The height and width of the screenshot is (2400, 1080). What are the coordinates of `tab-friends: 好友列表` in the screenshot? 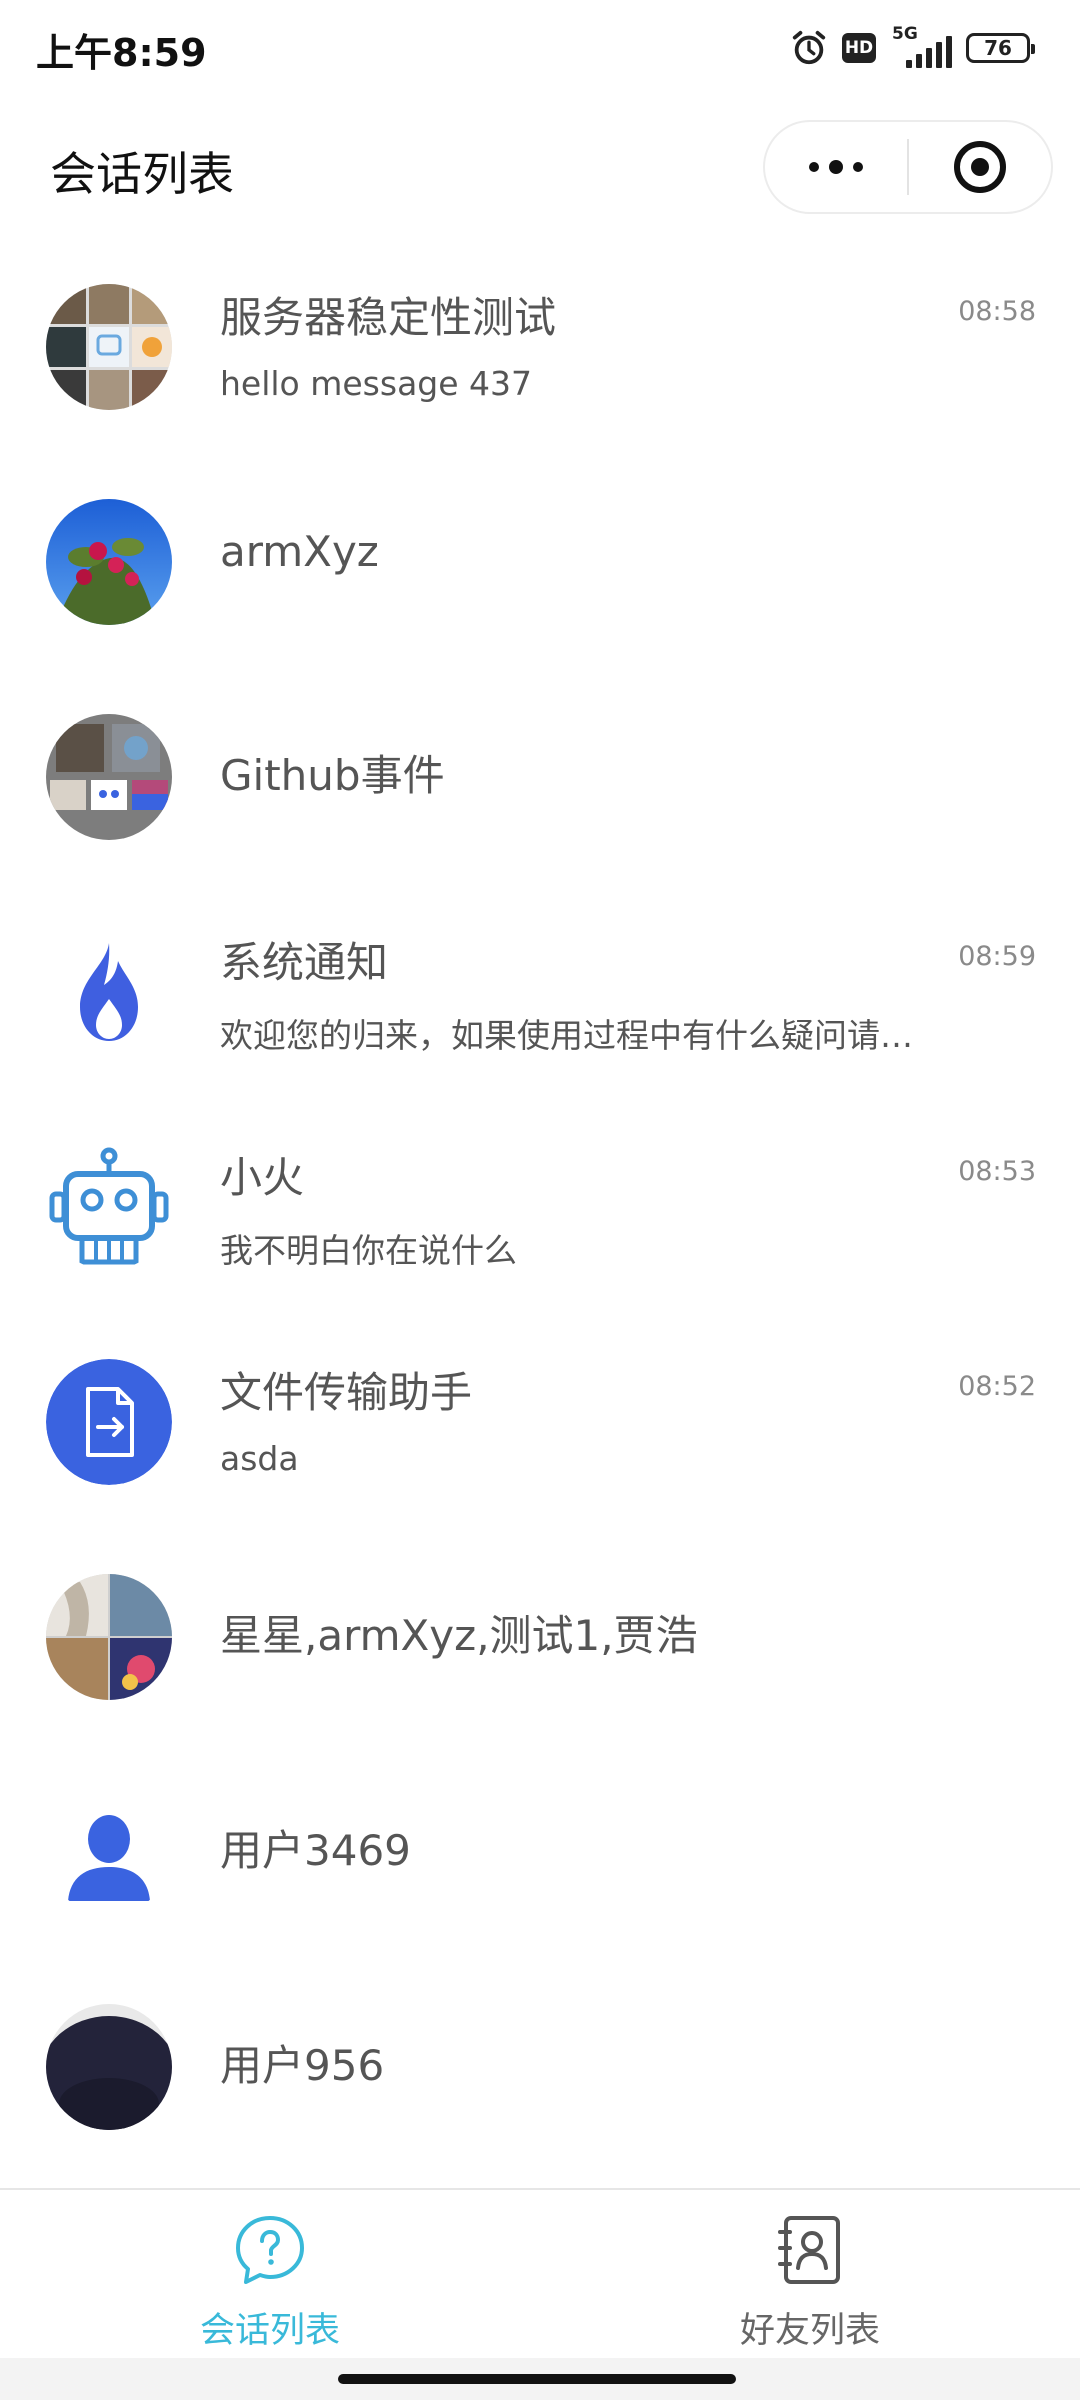 It's located at (810, 2275).